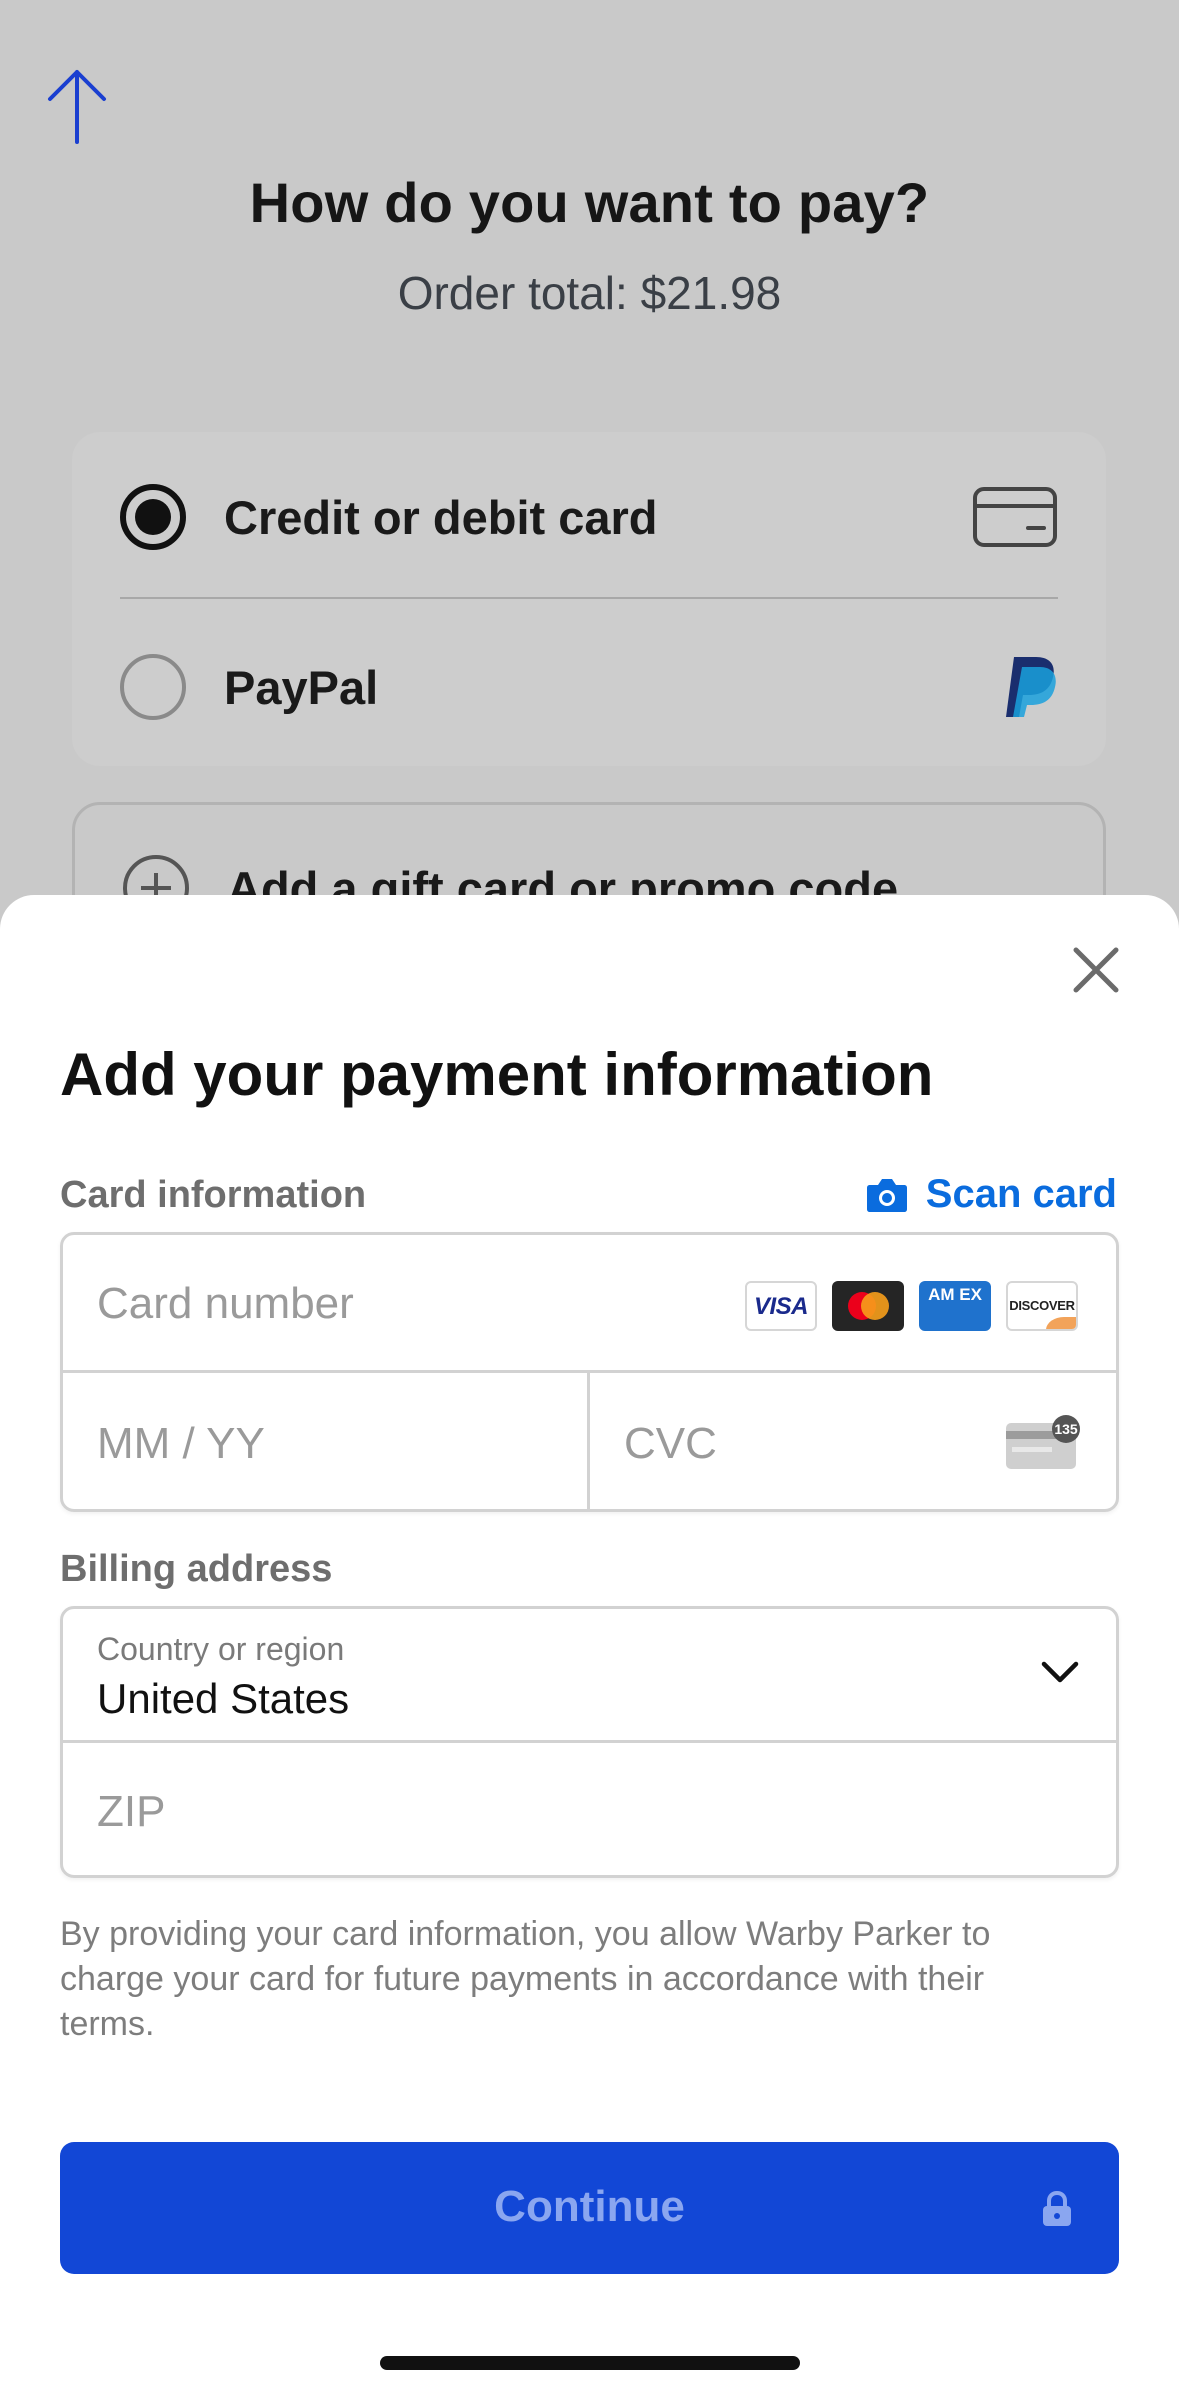  Describe the element at coordinates (589, 1676) in the screenshot. I see `country-select: Country or region United States` at that location.